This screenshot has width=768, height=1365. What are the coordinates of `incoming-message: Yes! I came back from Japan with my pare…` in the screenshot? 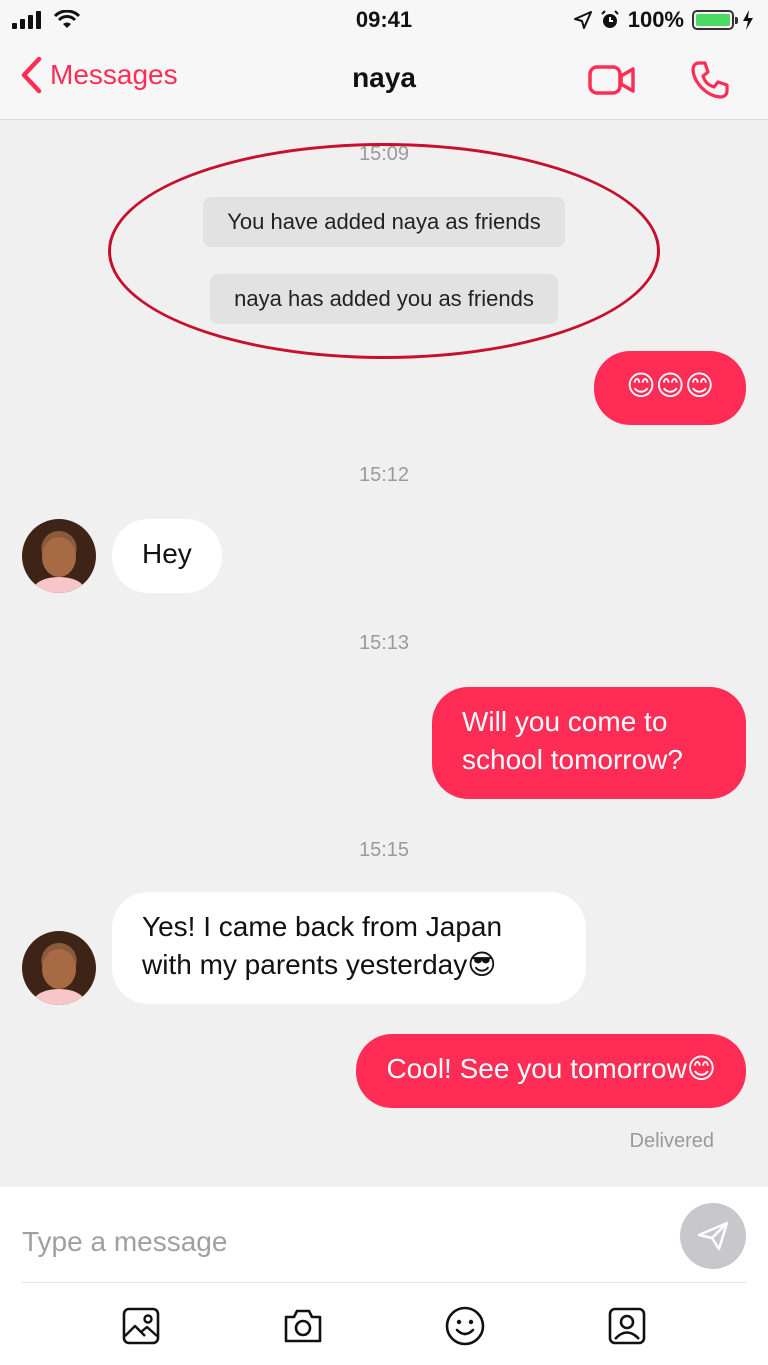 It's located at (349, 948).